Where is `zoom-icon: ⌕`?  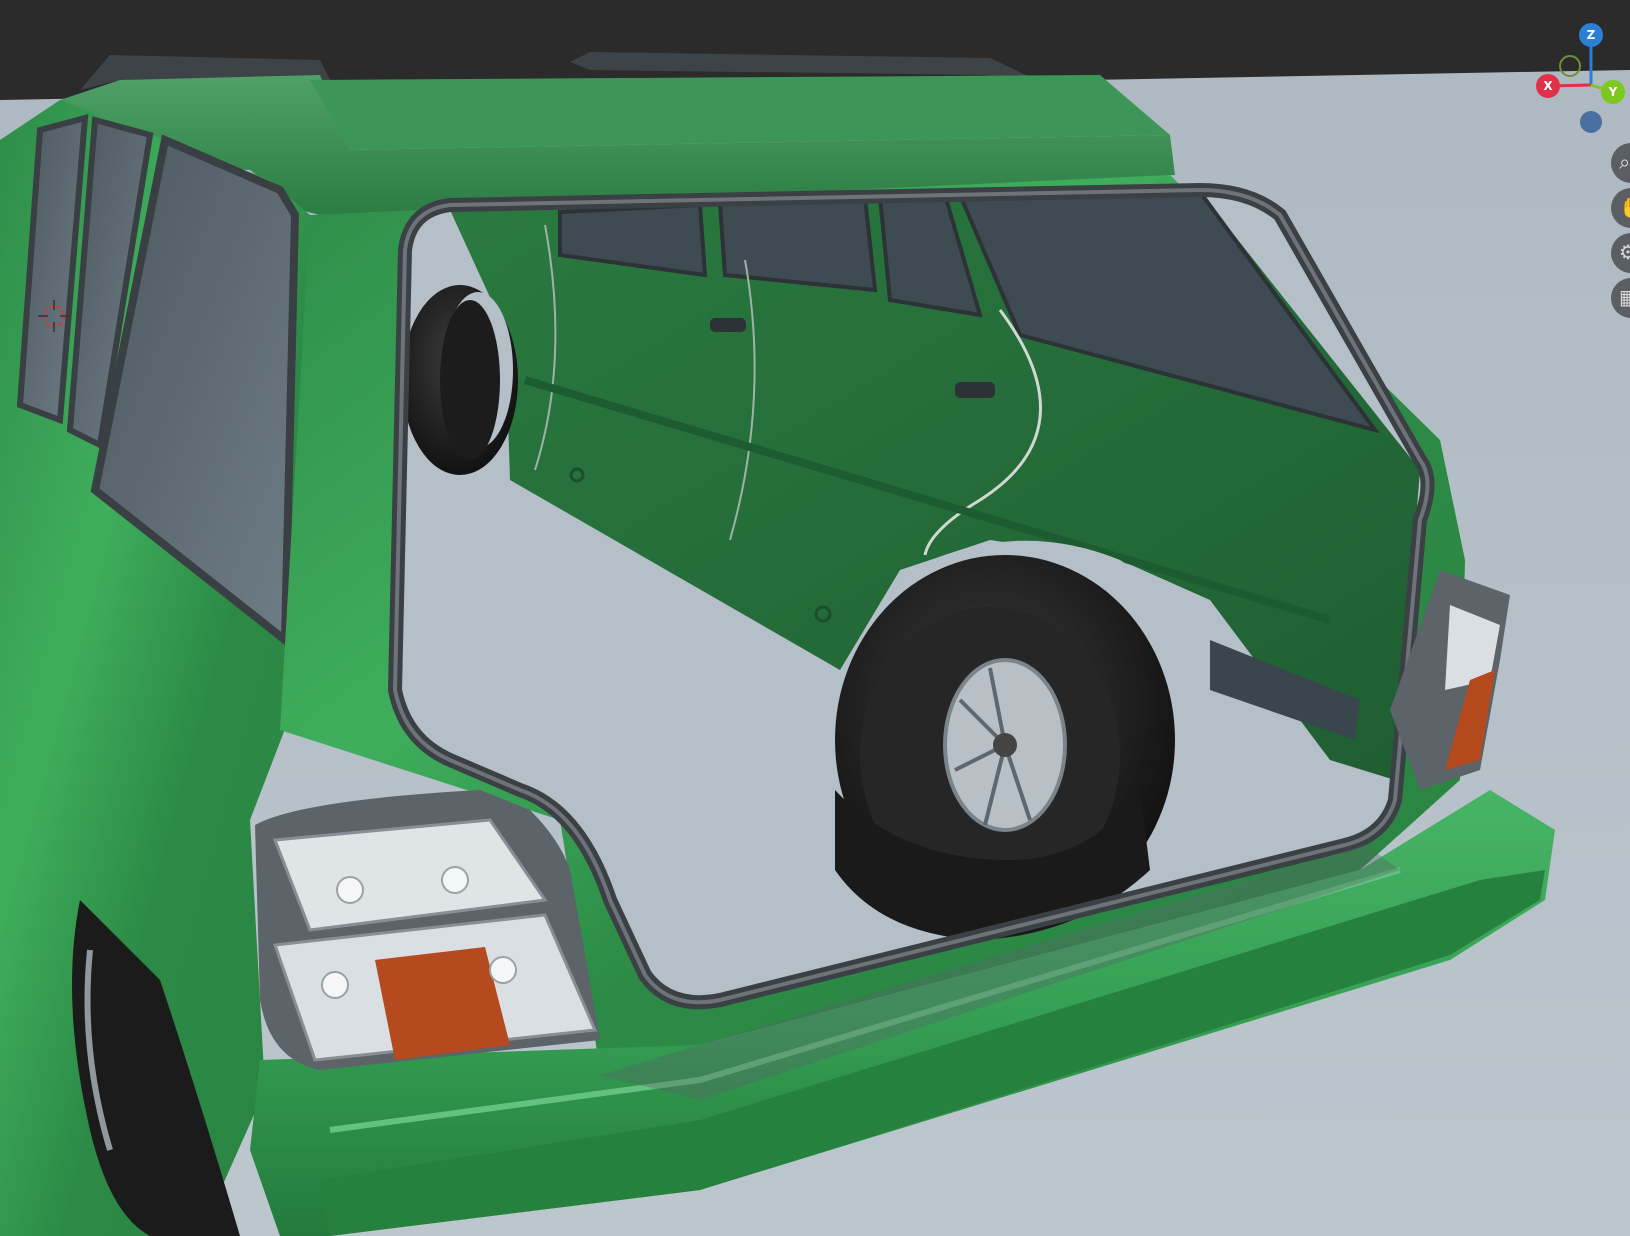
zoom-icon: ⌕ is located at coordinates (1624, 162).